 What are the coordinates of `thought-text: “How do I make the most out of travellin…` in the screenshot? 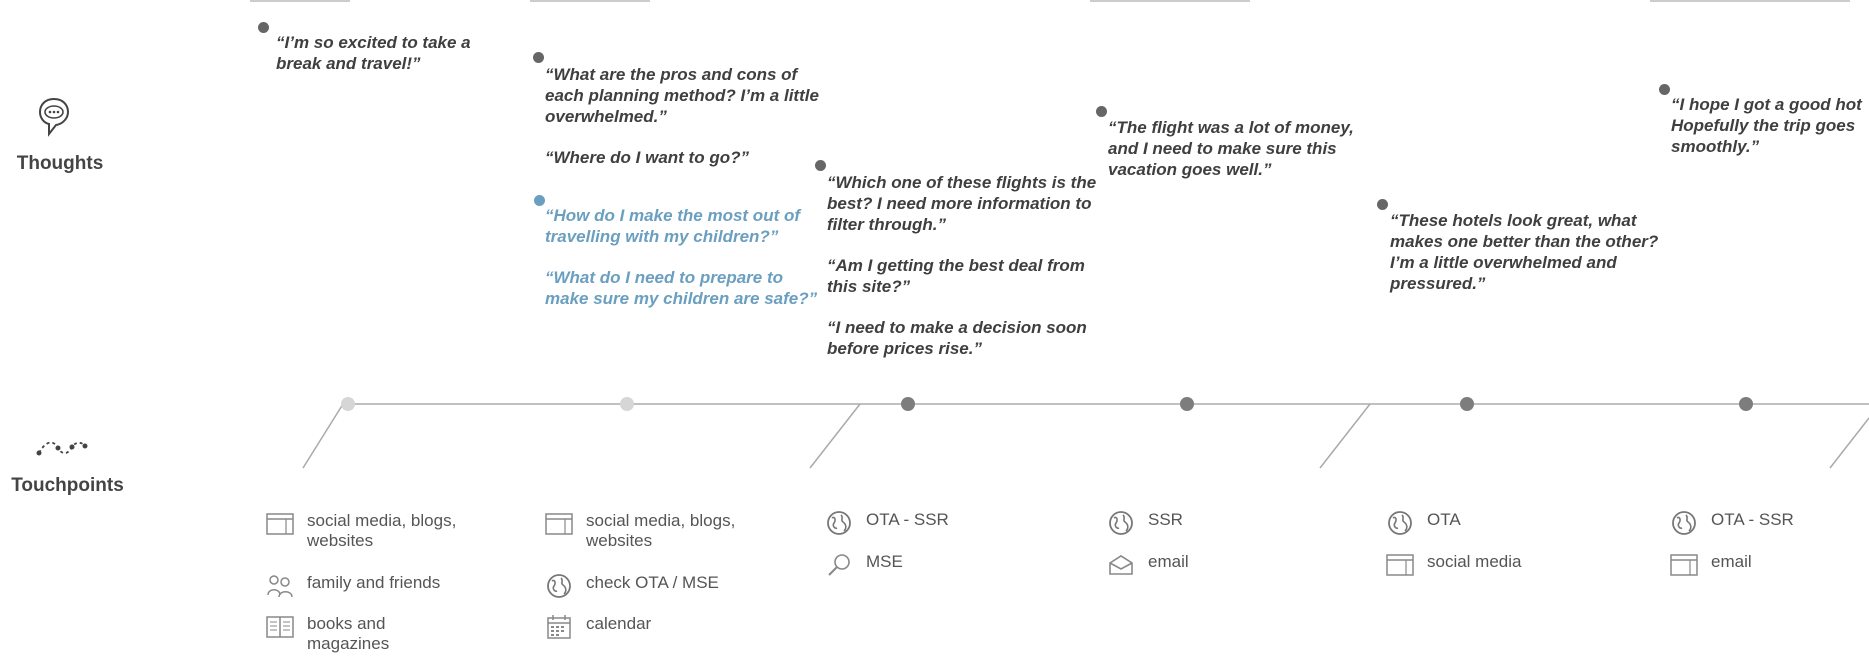 It's located at (673, 226).